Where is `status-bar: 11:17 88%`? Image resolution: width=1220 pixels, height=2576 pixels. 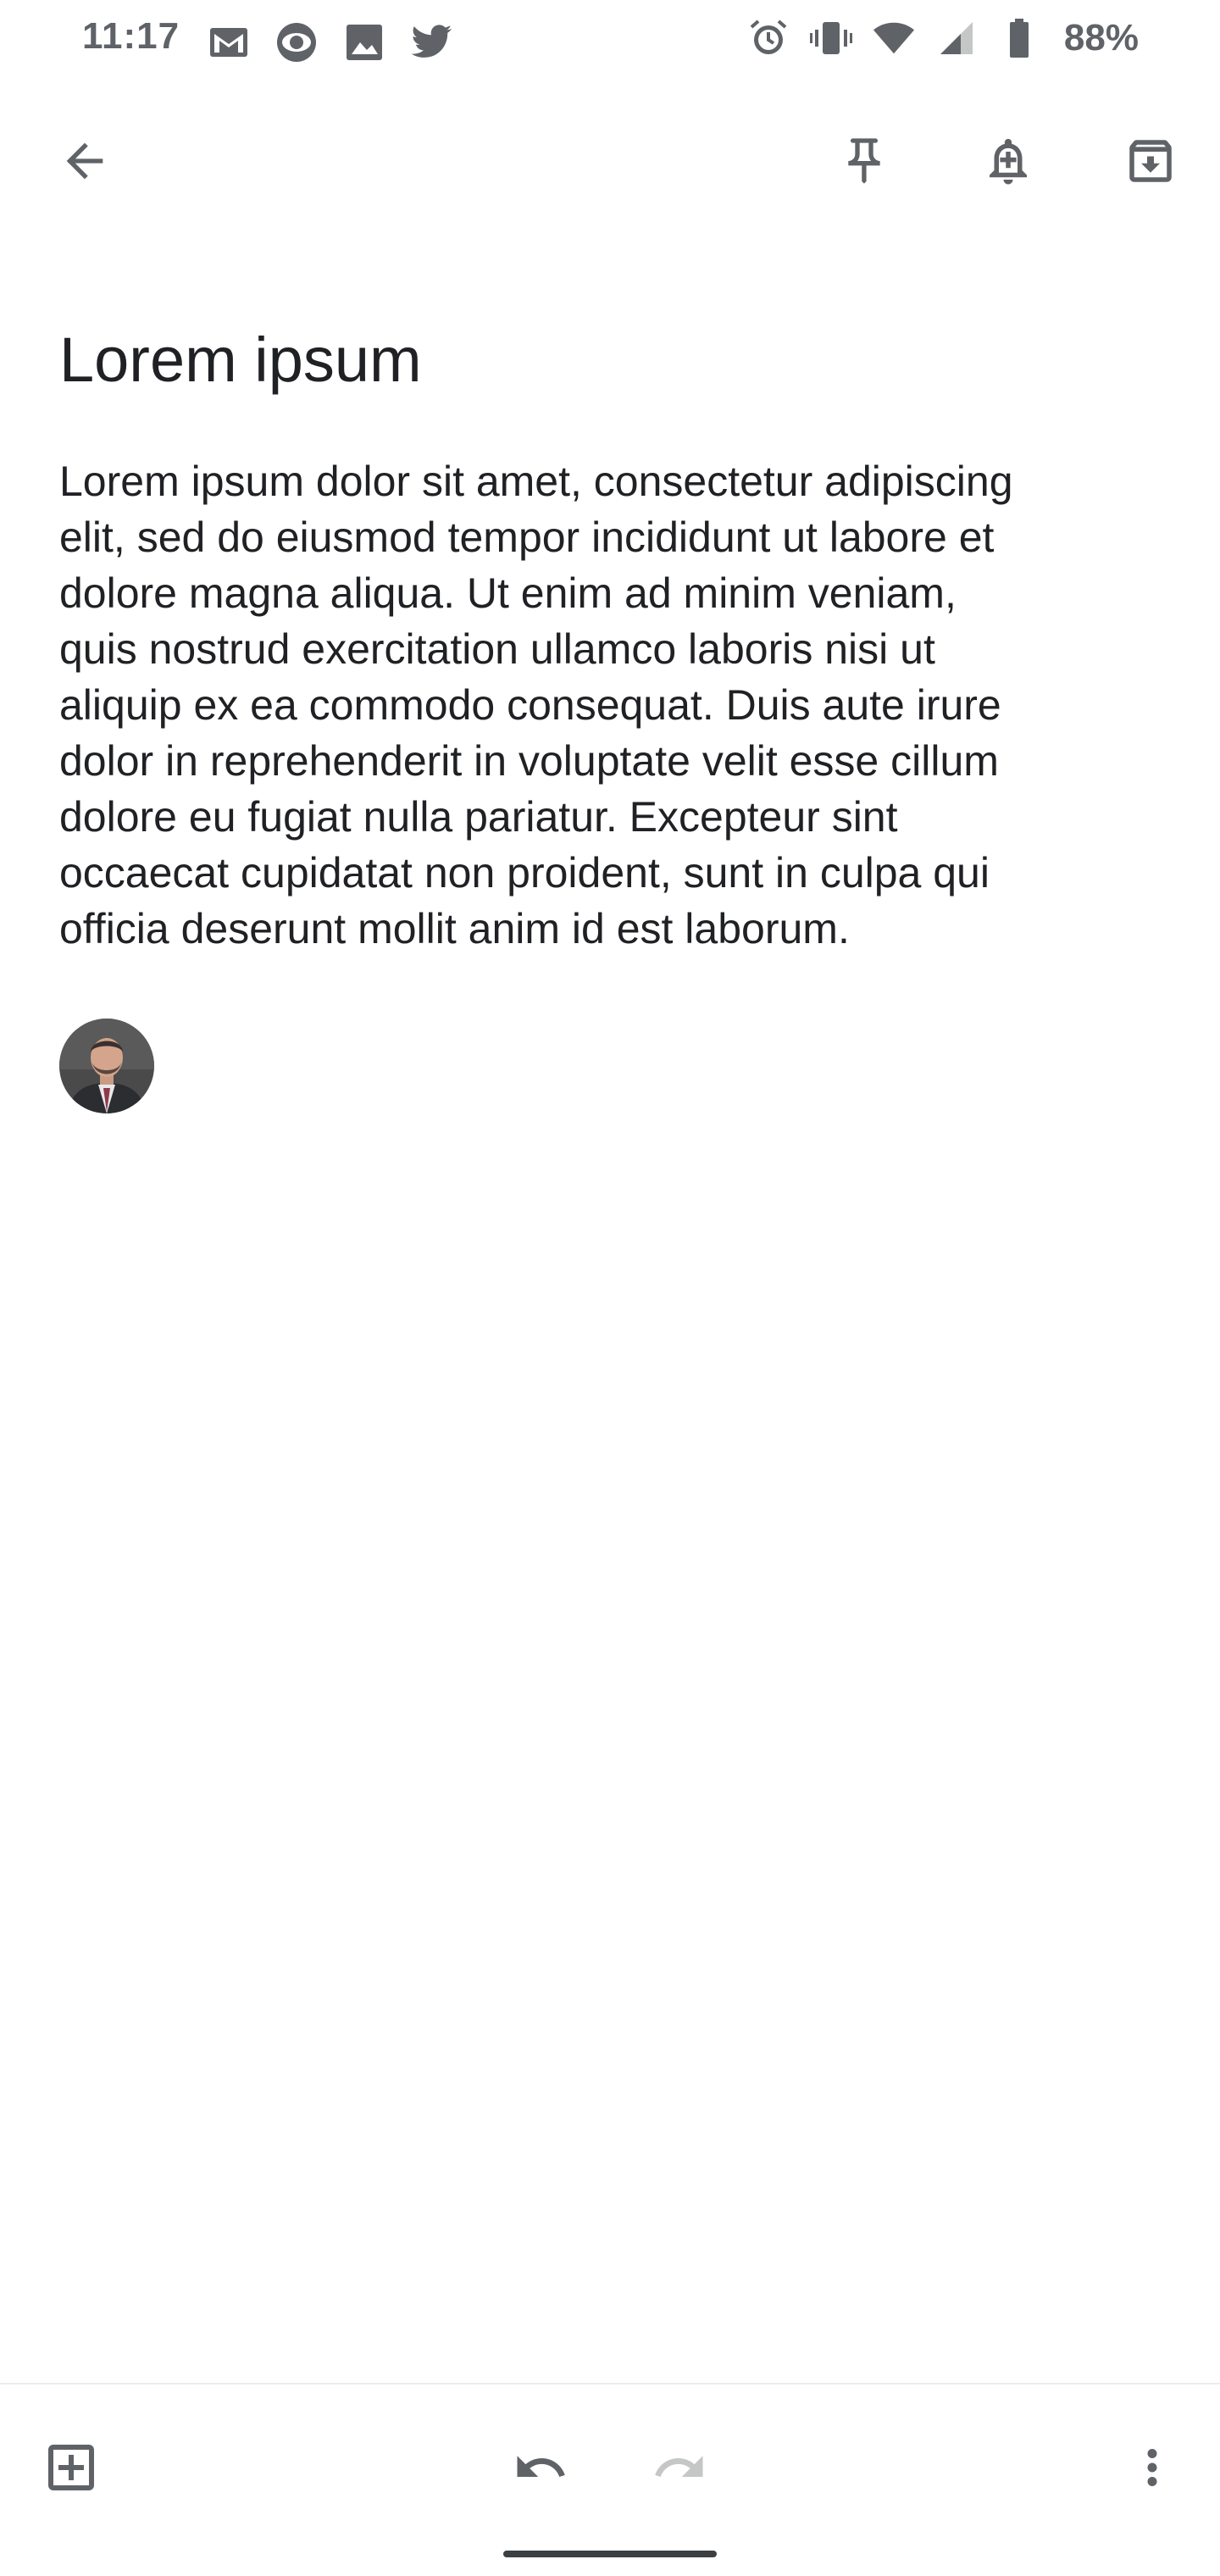
status-bar: 11:17 88% is located at coordinates (610, 42).